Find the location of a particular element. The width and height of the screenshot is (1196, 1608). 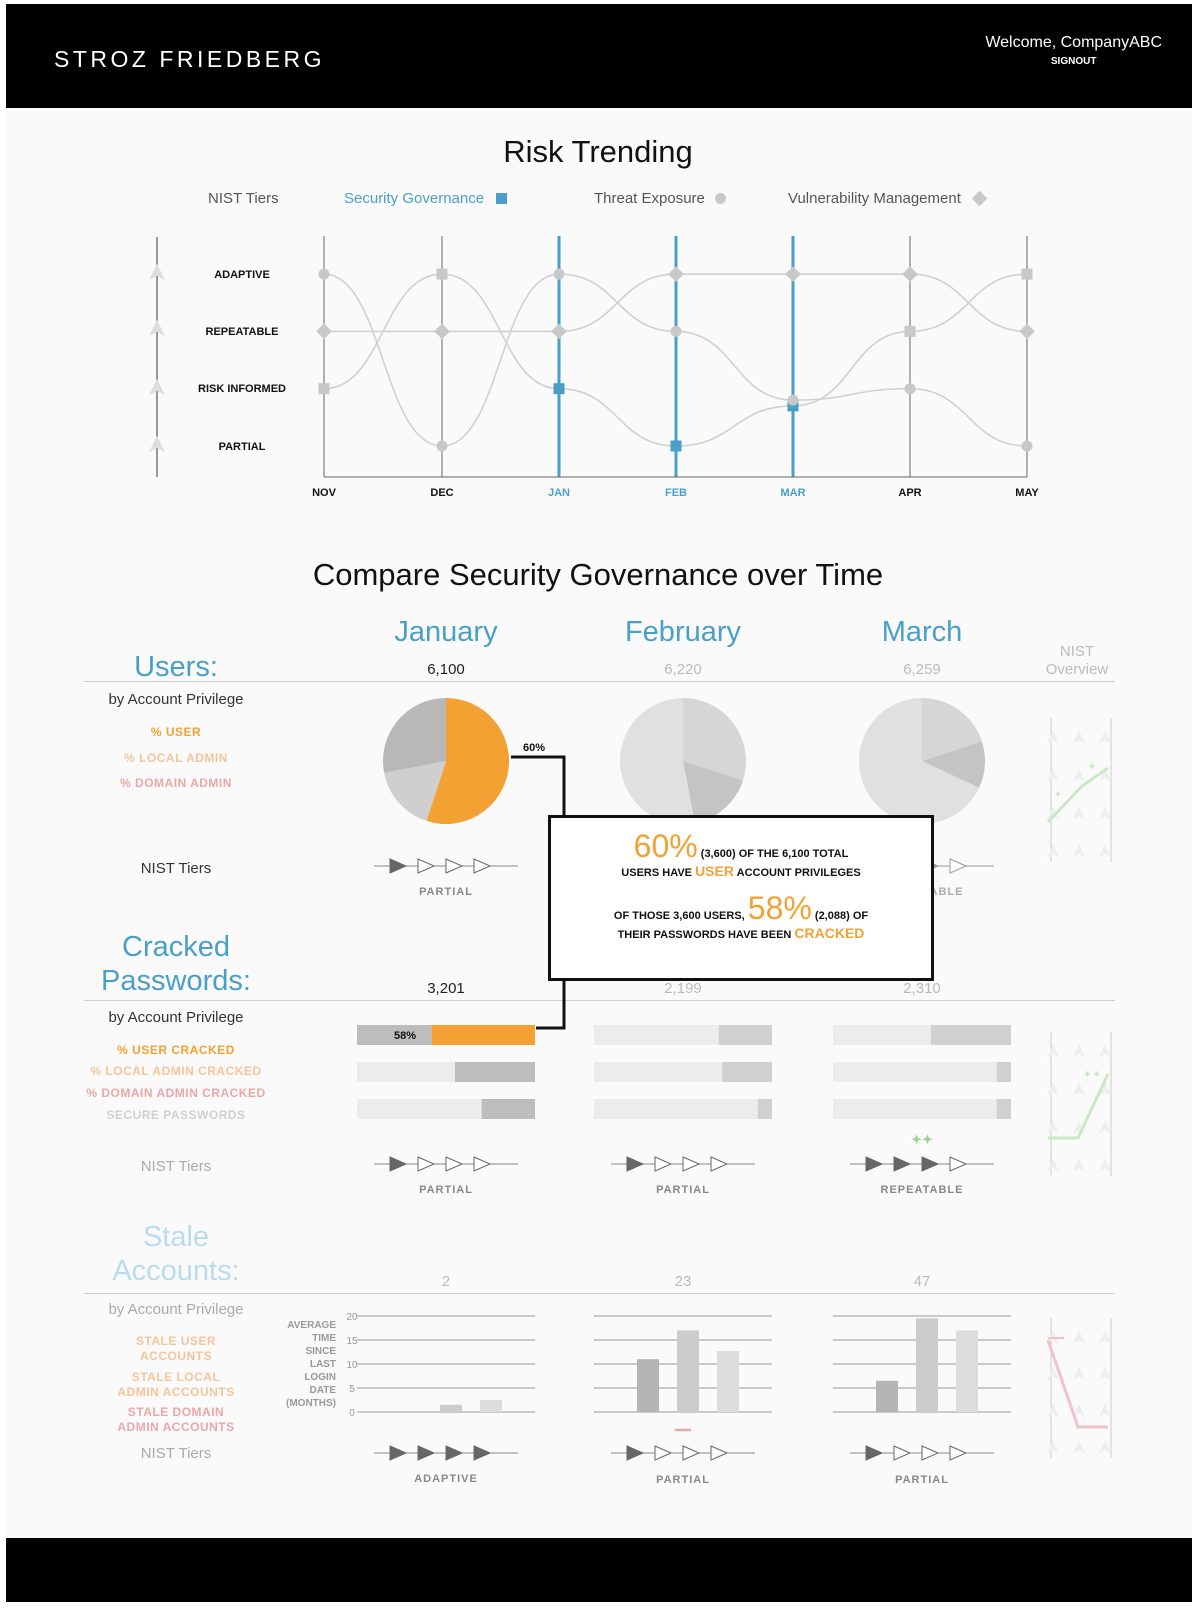

stale-tick-label: 0 is located at coordinates (352, 1413).